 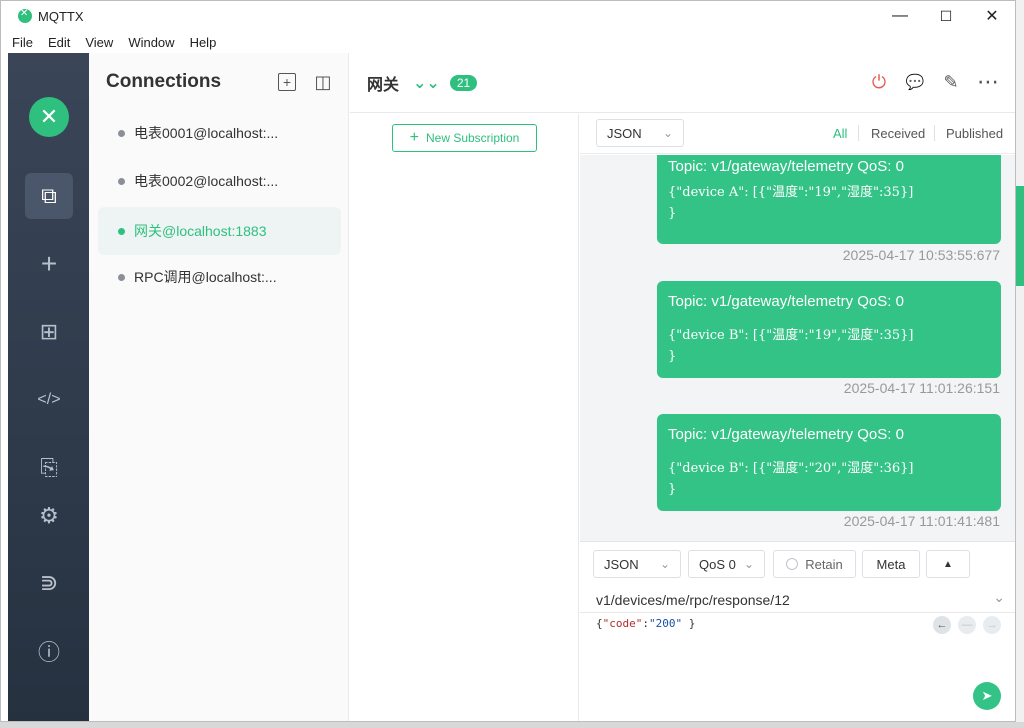 I want to click on message-timestamp: 2025-04-17 11:01:26:151, so click(x=921, y=388).